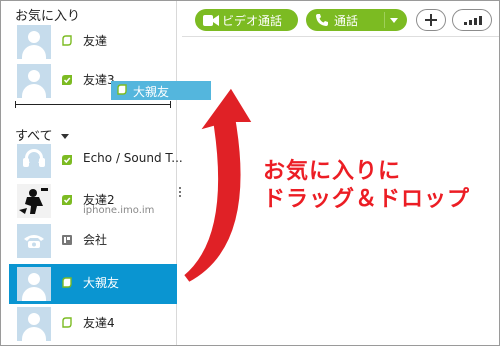 This screenshot has height=346, width=500. Describe the element at coordinates (431, 20) in the screenshot. I see `add-button` at that location.